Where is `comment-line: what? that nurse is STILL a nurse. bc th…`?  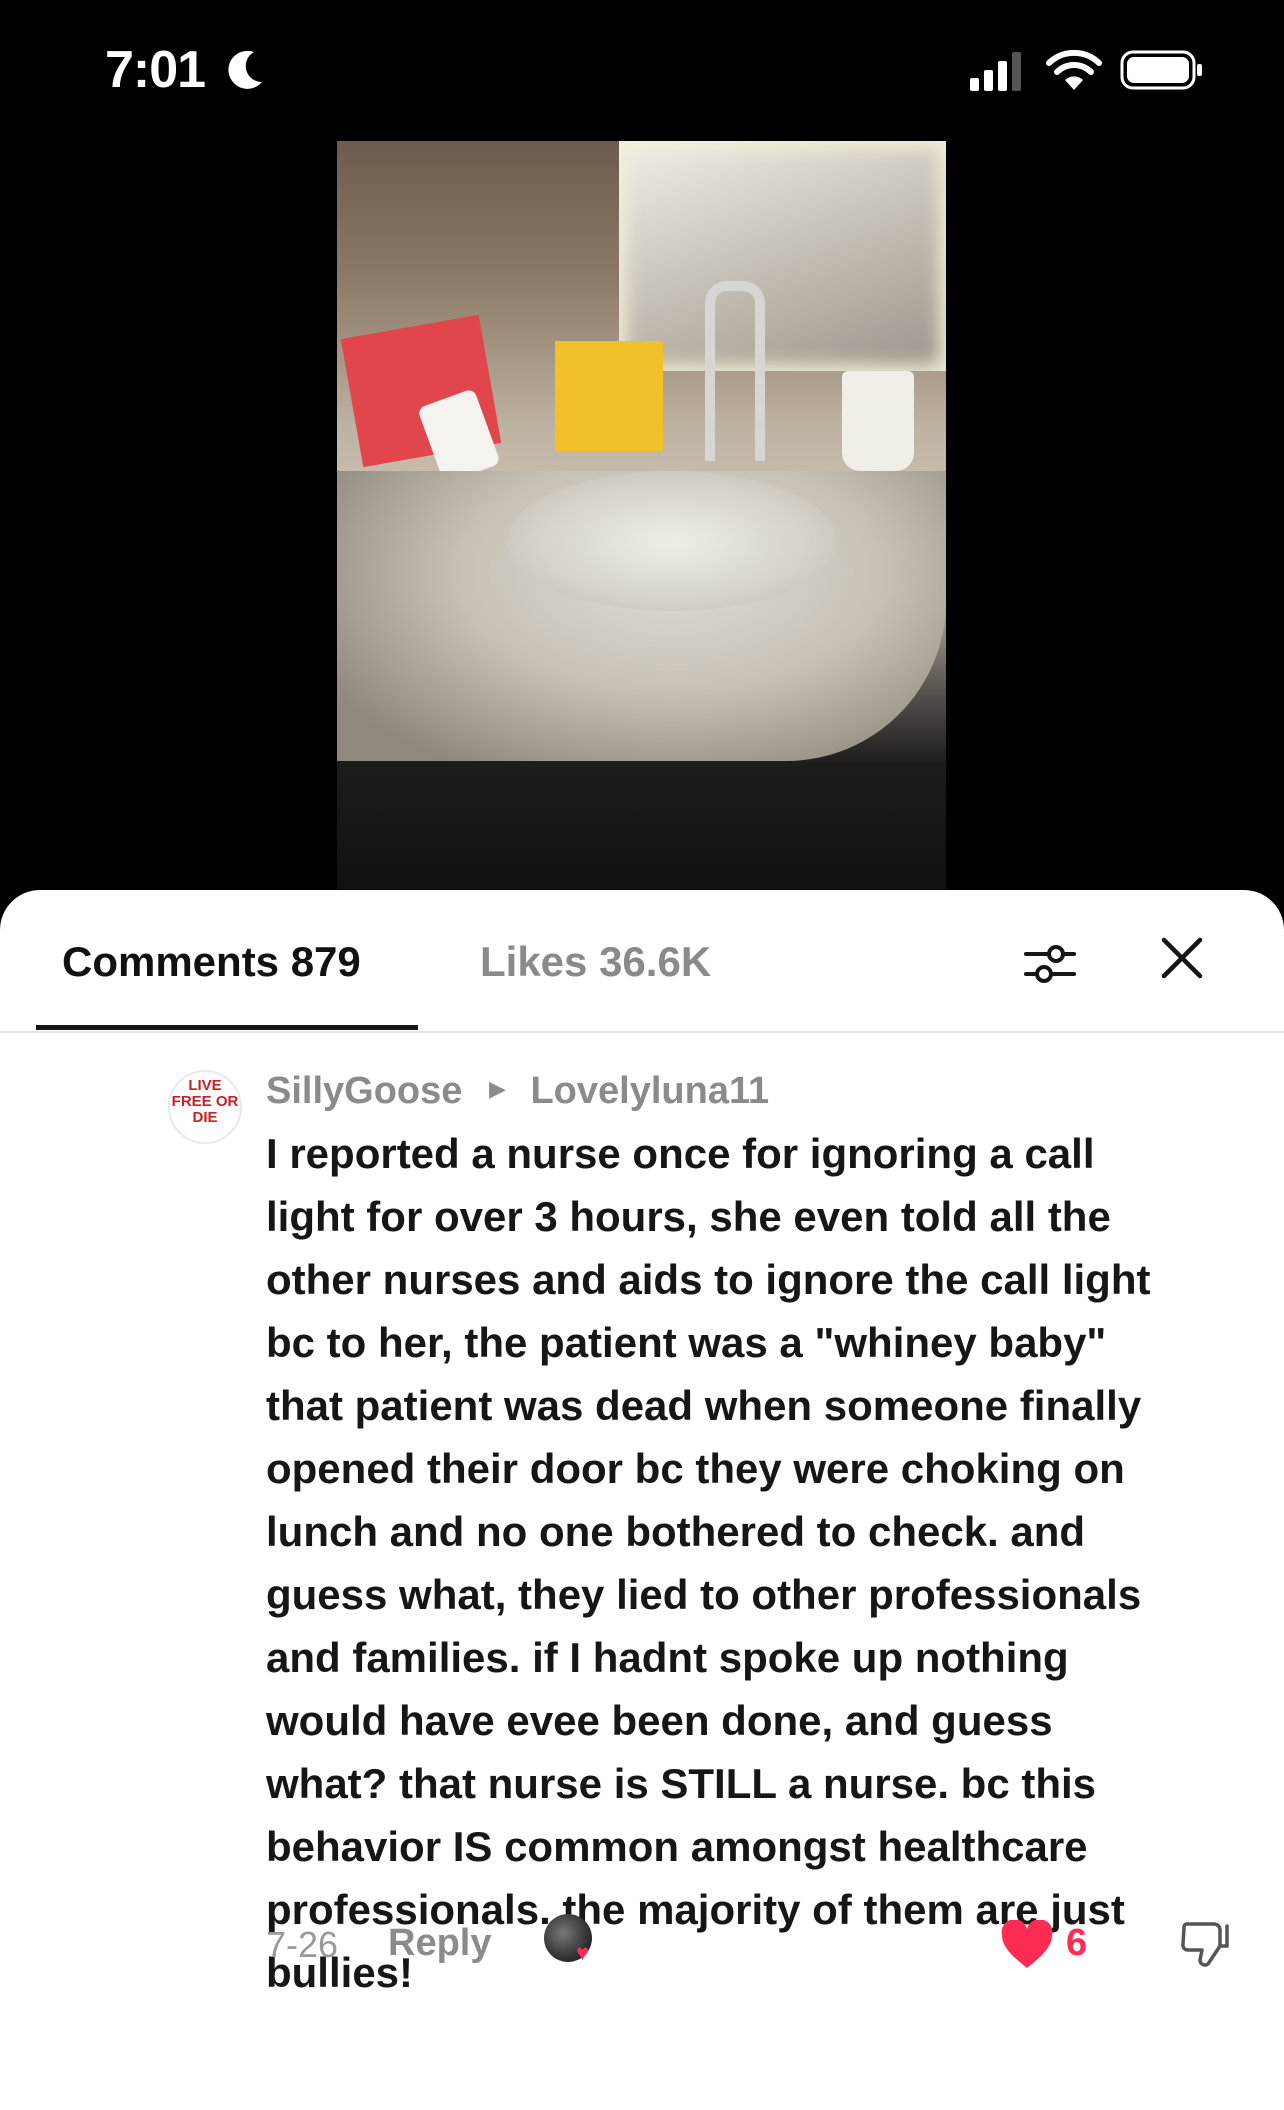
comment-line: what? that nurse is STILL a nurse. bc th… is located at coordinates (681, 1783).